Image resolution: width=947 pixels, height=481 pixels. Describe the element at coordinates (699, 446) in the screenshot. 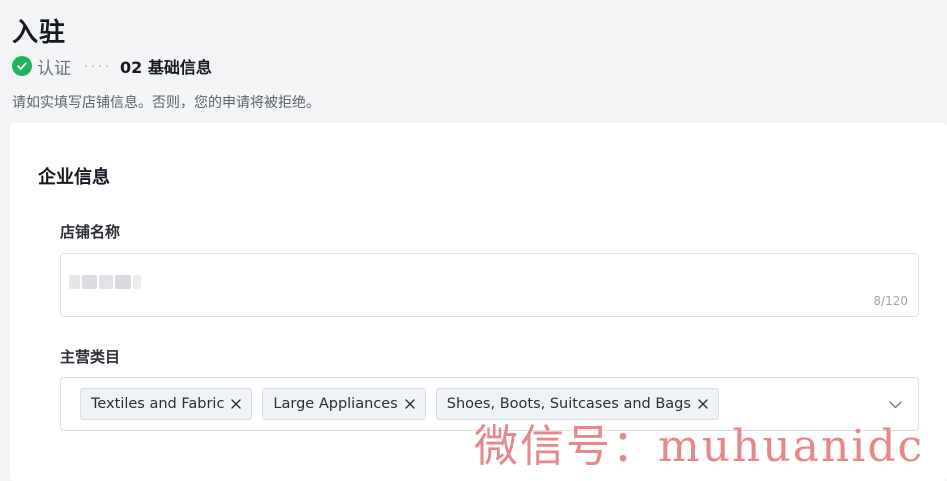

I see `watermark: 微信号：muhuanidc` at that location.